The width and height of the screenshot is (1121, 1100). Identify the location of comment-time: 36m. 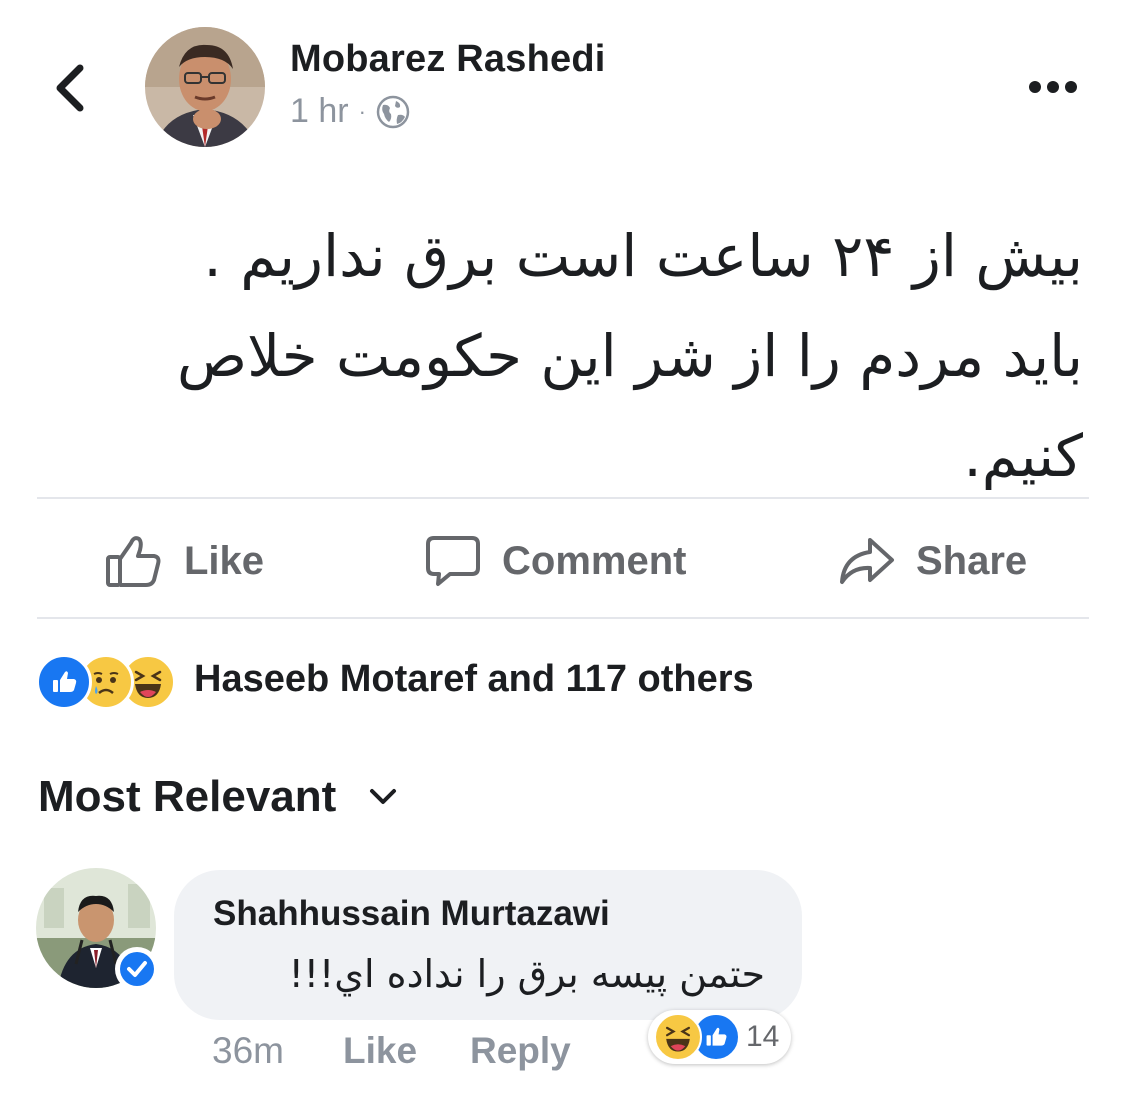
(248, 1050).